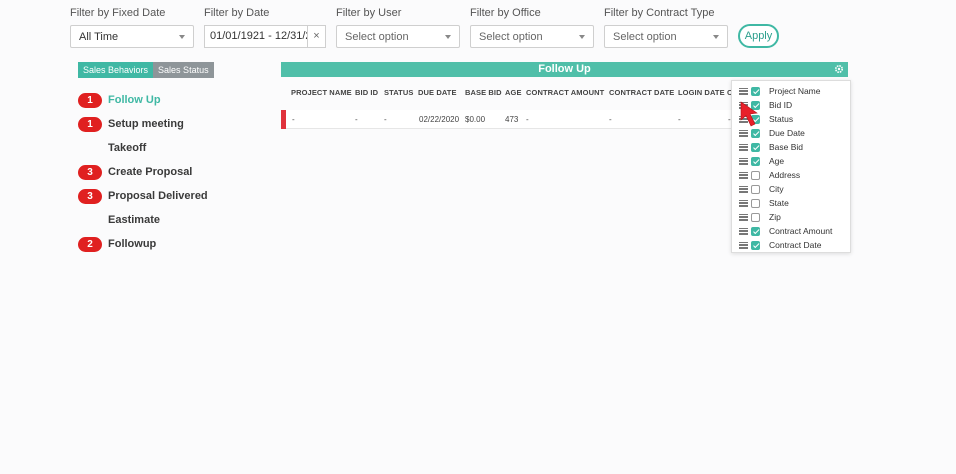  I want to click on stage-label: Followup, so click(132, 244).